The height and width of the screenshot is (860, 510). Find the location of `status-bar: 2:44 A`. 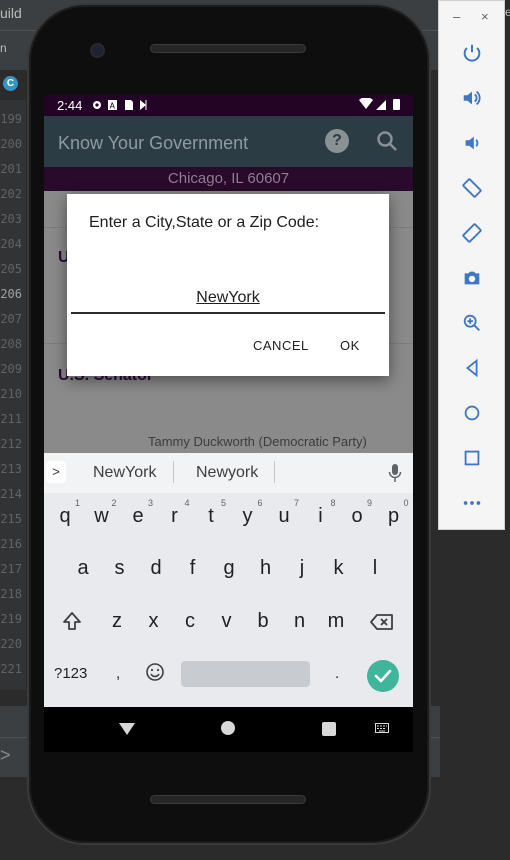

status-bar: 2:44 A is located at coordinates (228, 105).